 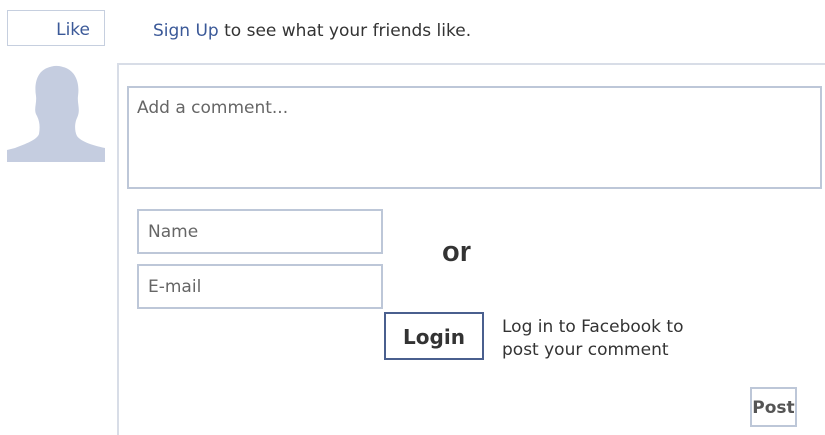 I want to click on signup-prompt: Sign Up to see what your friends like., so click(x=312, y=31).